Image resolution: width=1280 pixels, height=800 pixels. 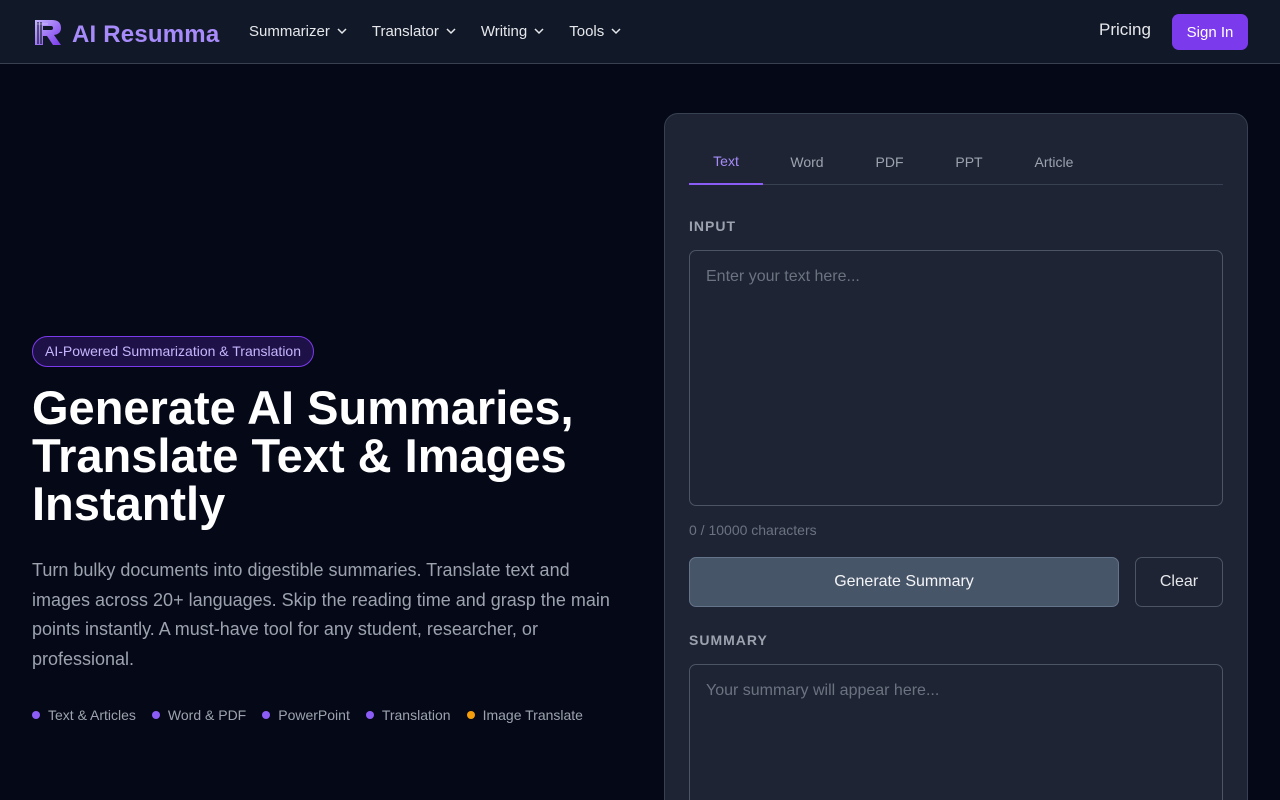 What do you see at coordinates (587, 31) in the screenshot?
I see `nav-label: Tools` at bounding box center [587, 31].